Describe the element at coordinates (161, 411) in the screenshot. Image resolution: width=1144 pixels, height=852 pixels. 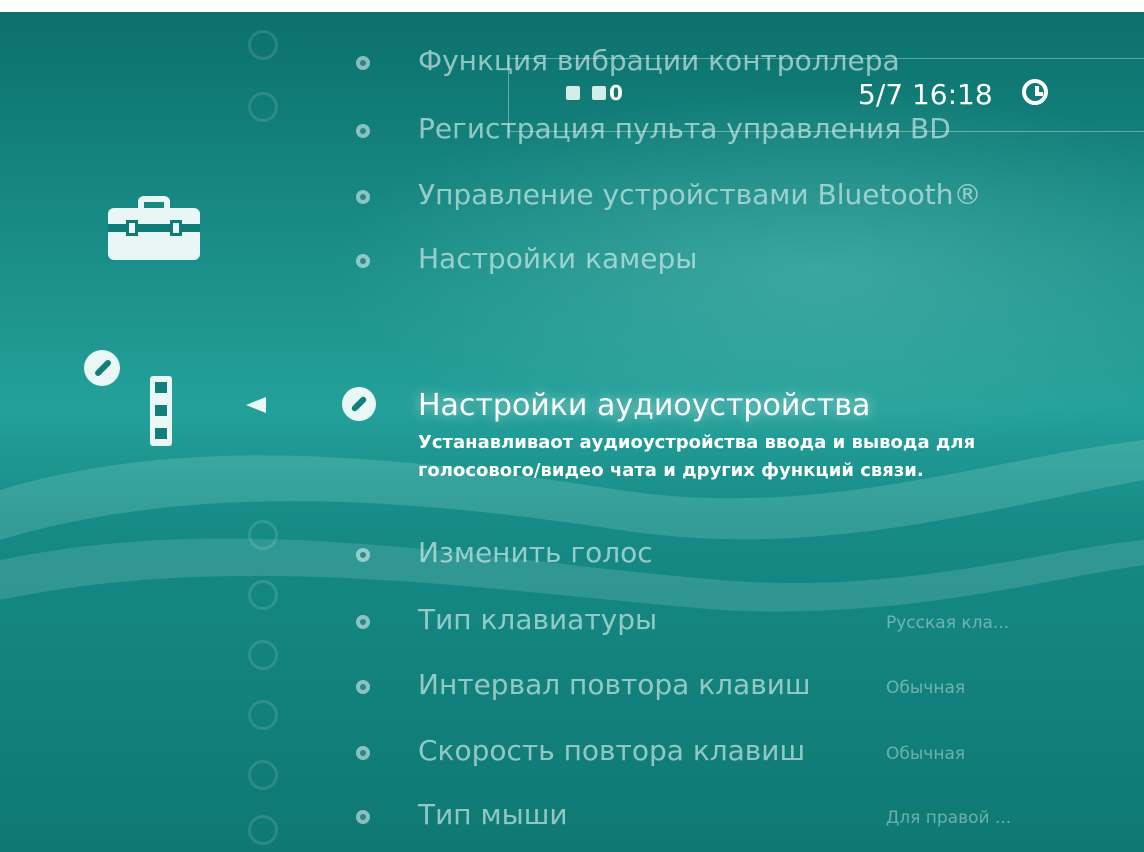
I see `sliders-icon` at that location.